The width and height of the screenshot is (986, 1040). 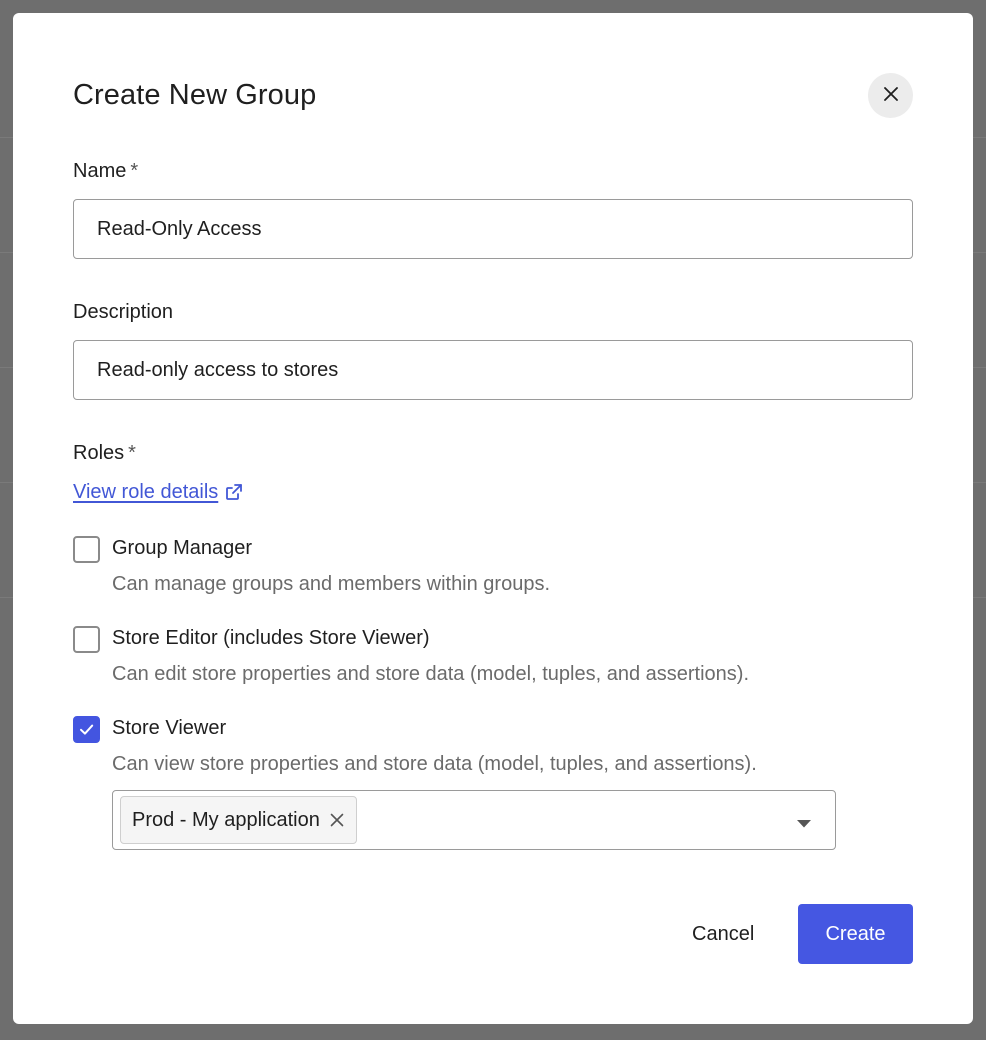 I want to click on store-chip-label: Prod - My application, so click(x=226, y=819).